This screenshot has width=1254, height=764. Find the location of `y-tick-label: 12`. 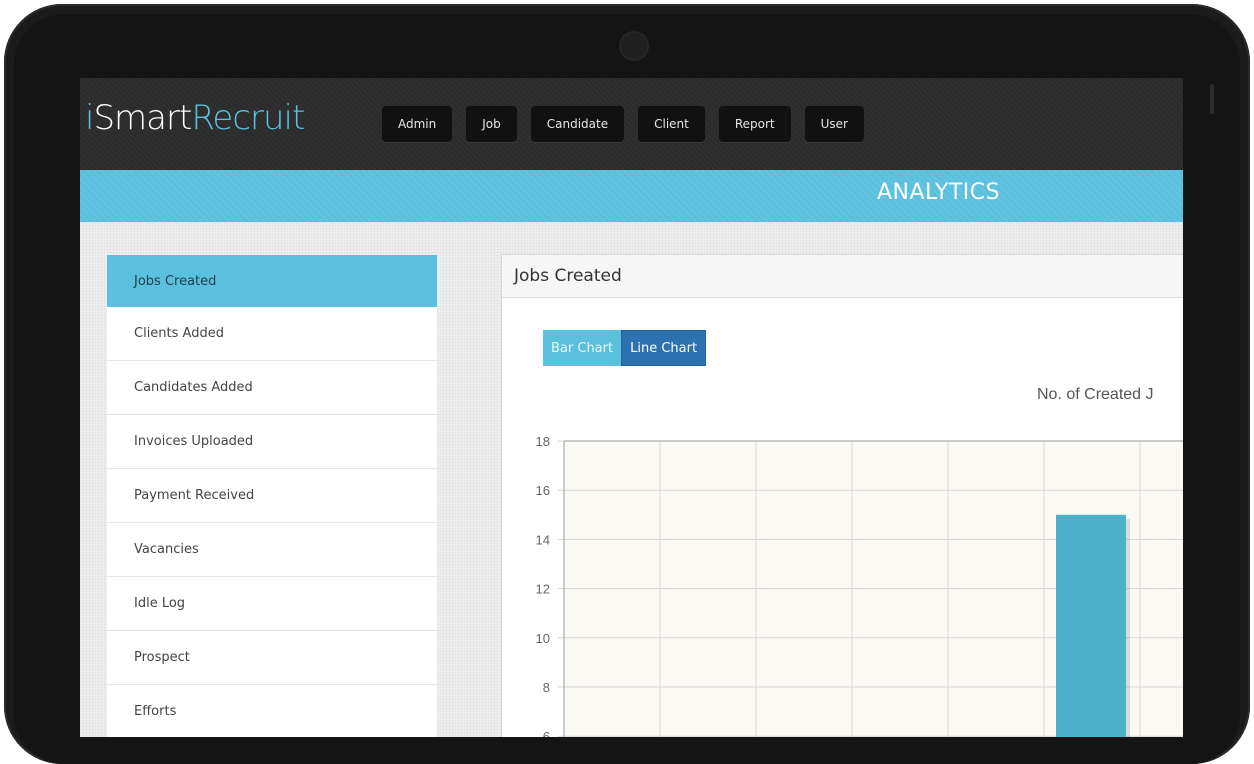

y-tick-label: 12 is located at coordinates (543, 589).